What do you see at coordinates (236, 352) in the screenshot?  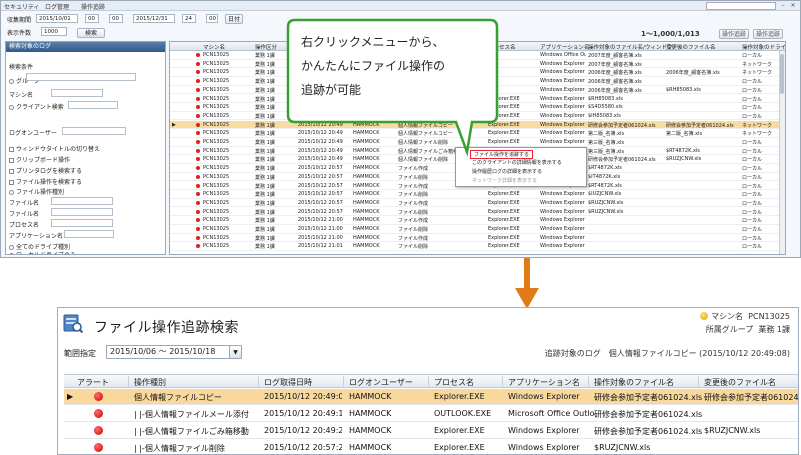 I see `chevron-down-icon: ▼` at bounding box center [236, 352].